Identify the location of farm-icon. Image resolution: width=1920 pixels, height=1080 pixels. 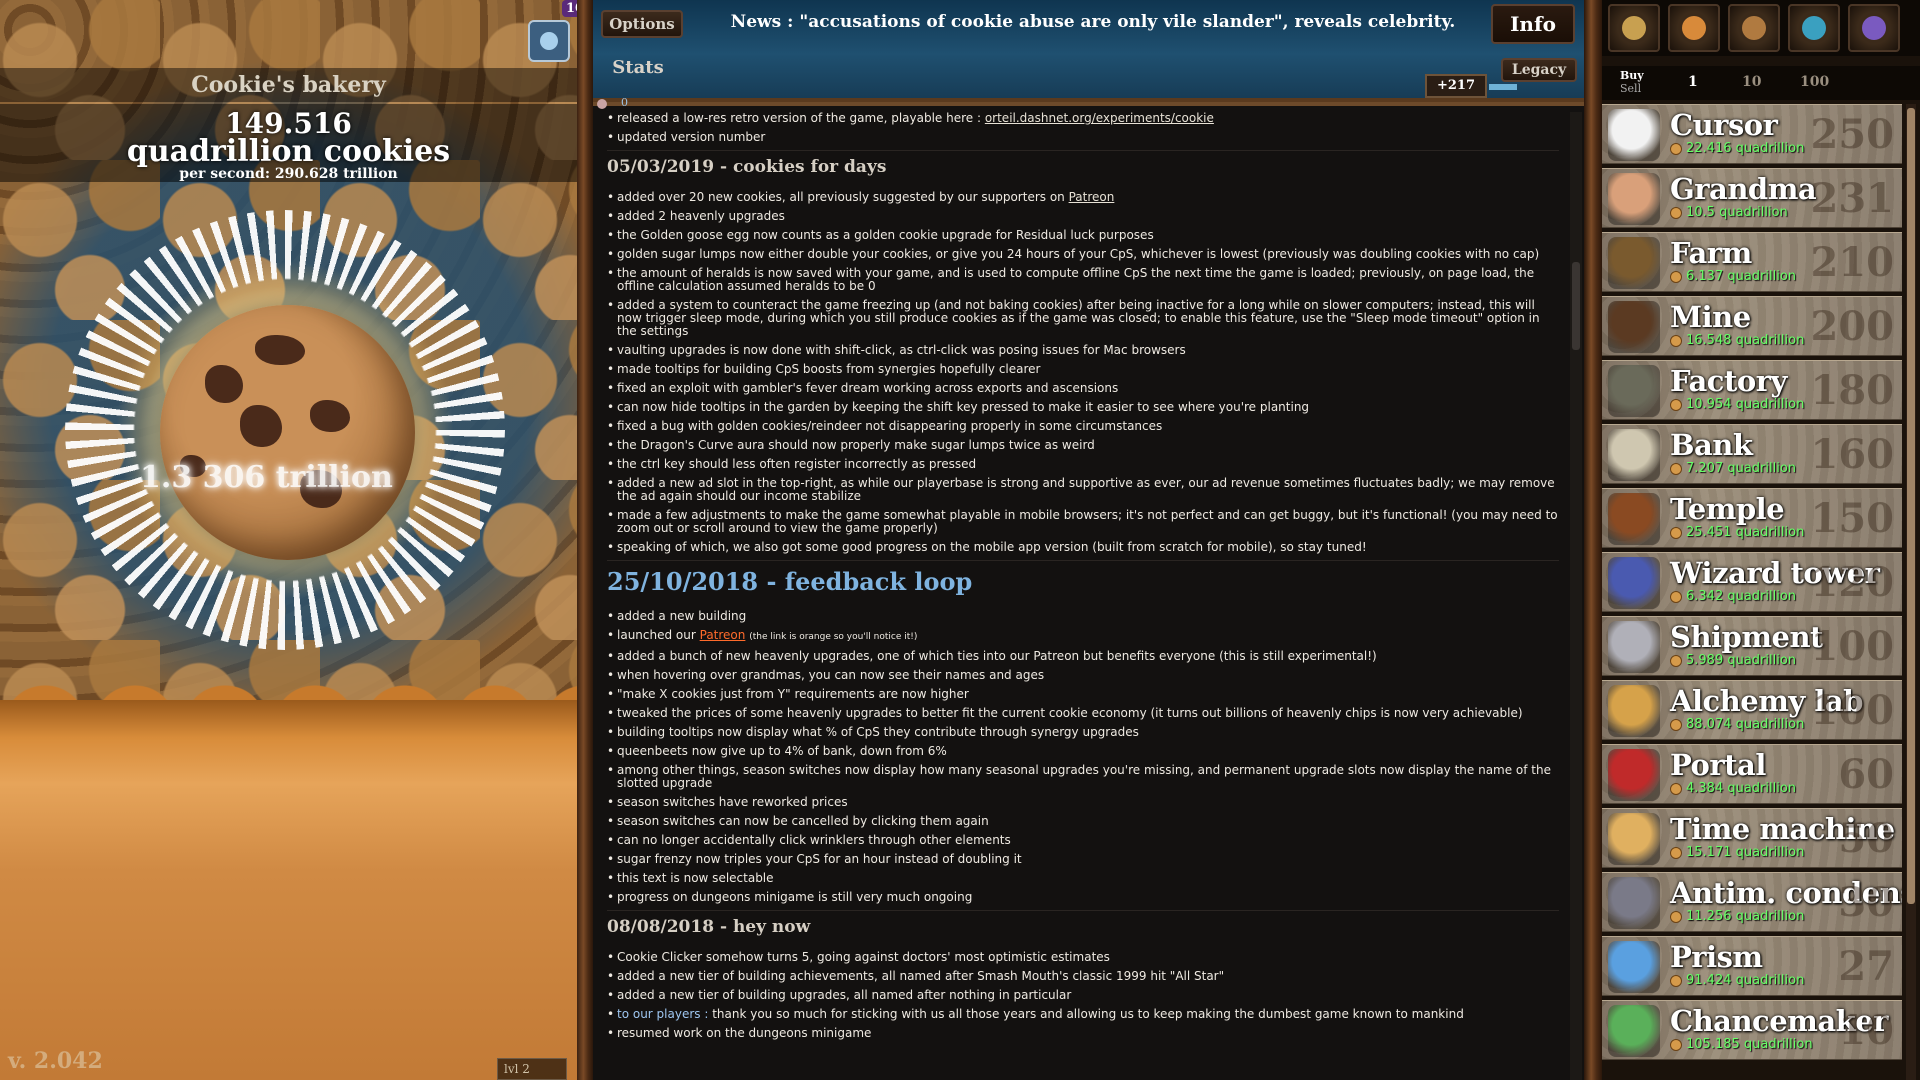
(1634, 263).